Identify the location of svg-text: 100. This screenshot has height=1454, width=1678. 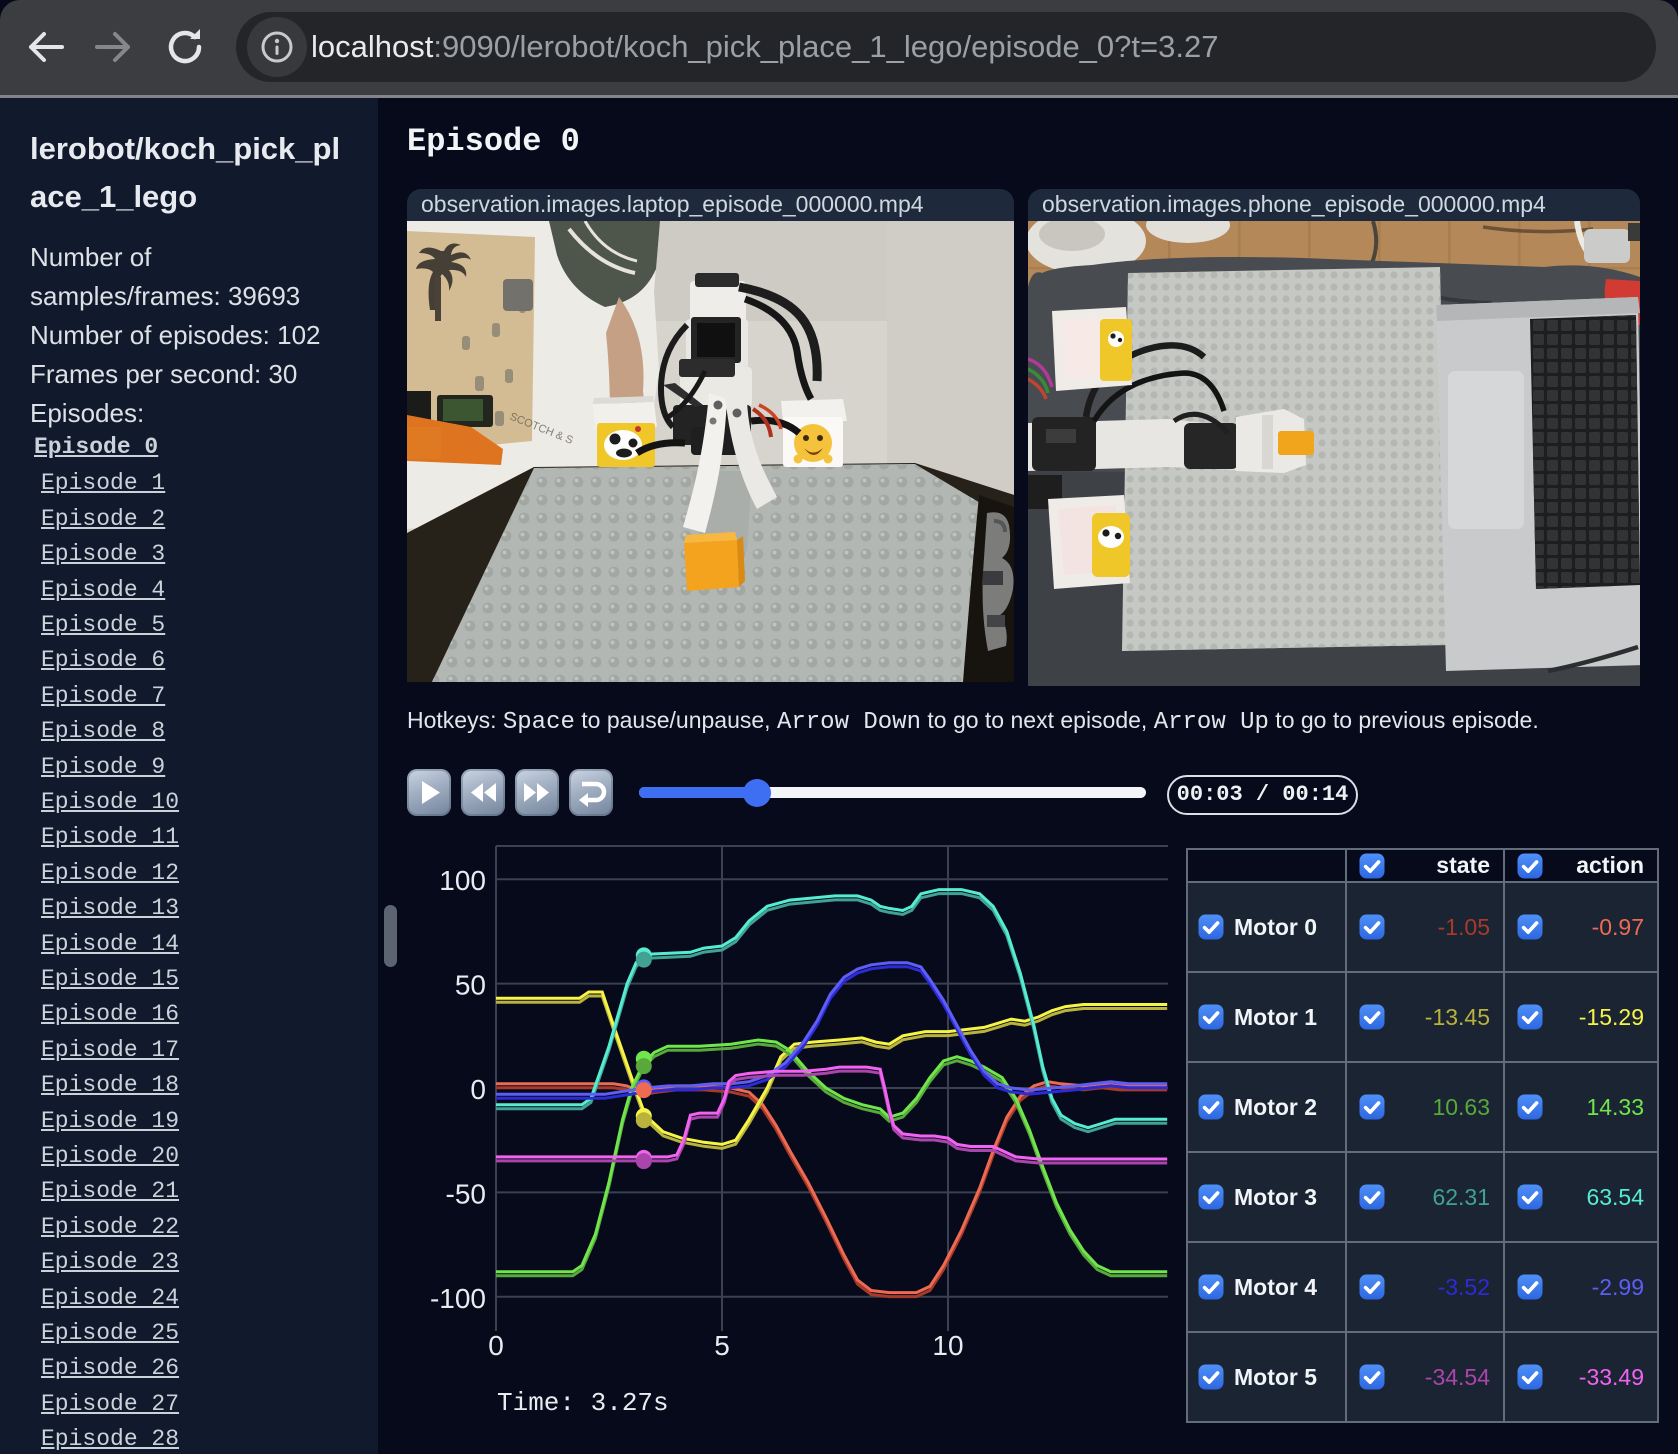
(462, 880).